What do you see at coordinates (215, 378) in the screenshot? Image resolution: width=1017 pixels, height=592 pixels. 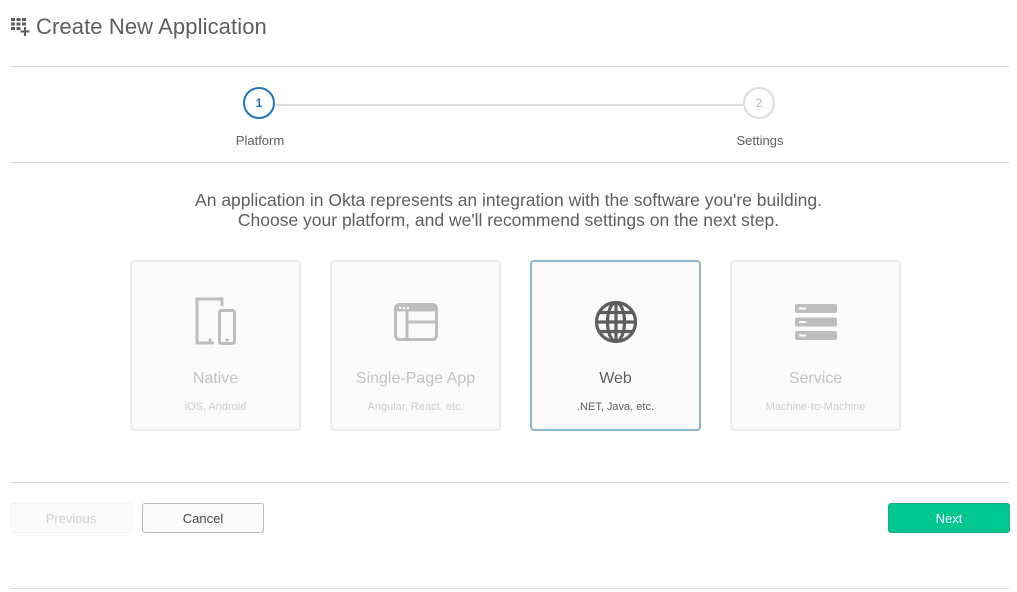 I see `platform-title: Native` at bounding box center [215, 378].